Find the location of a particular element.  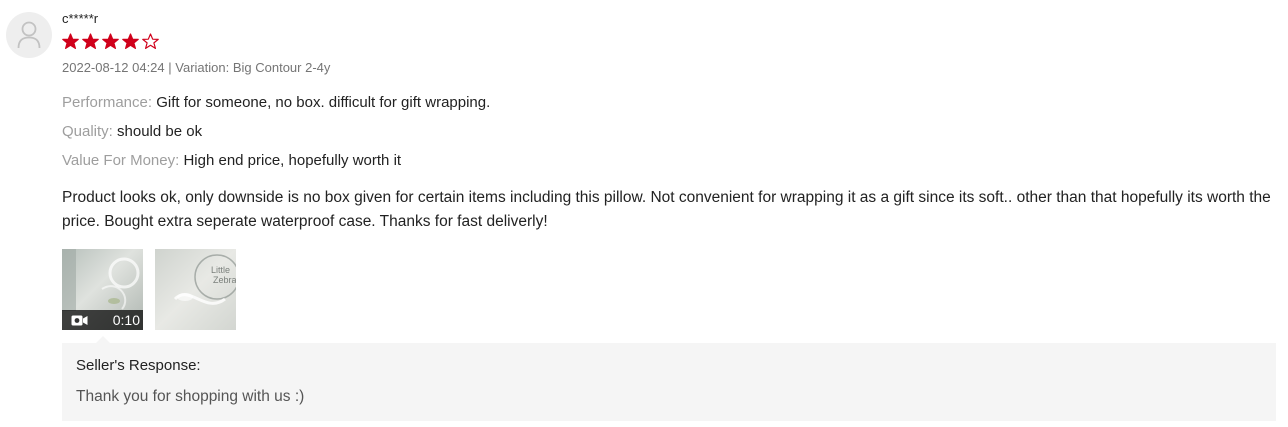

video-bar: 0:10 is located at coordinates (102, 320).